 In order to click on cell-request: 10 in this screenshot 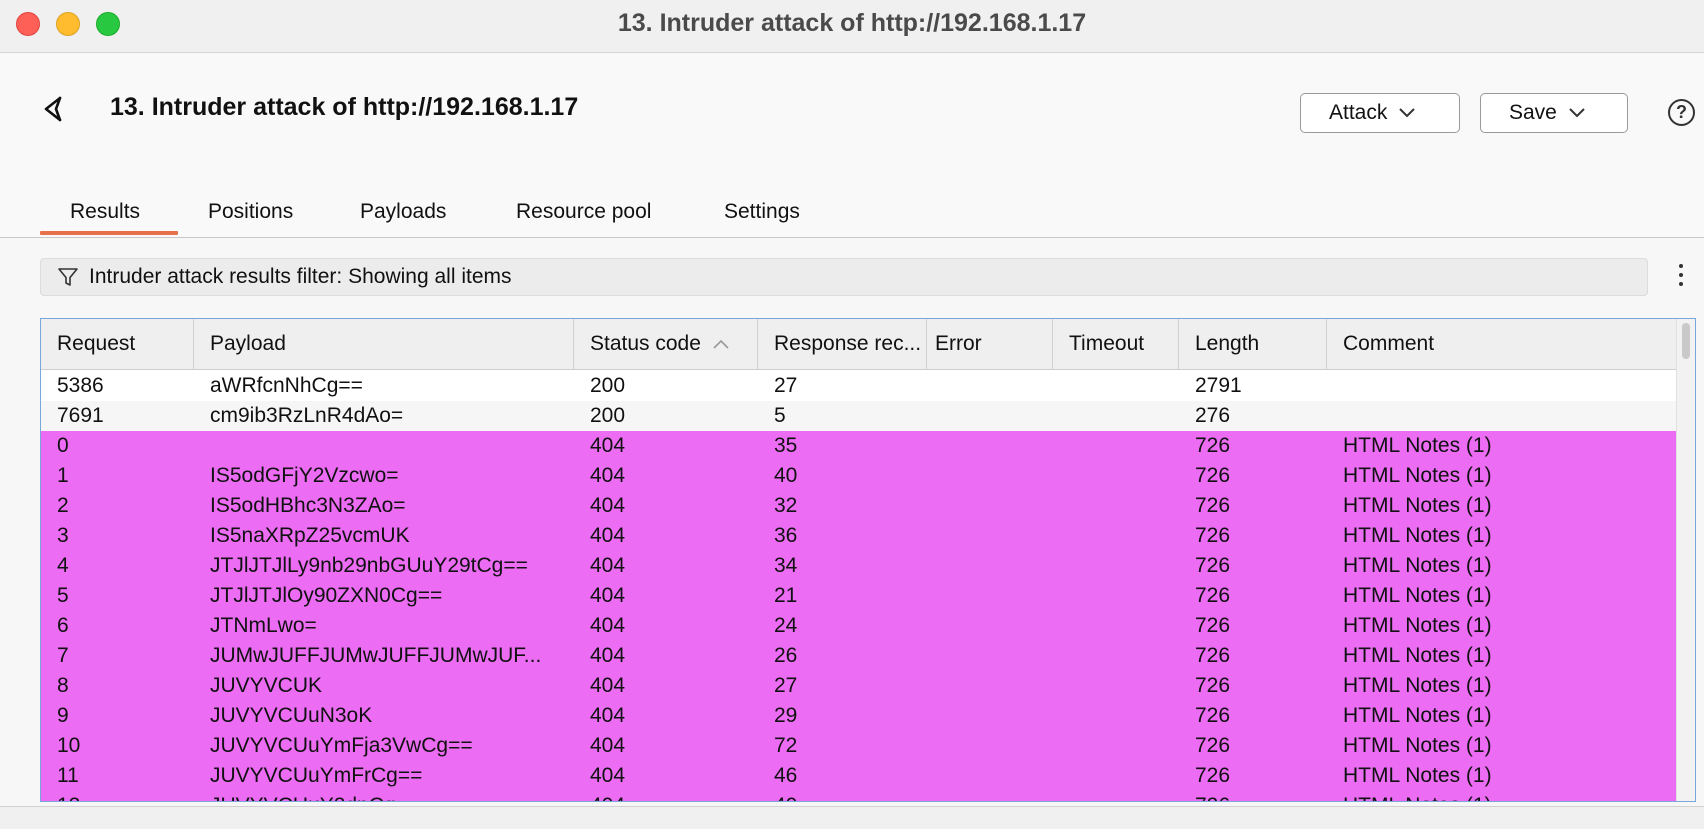, I will do `click(69, 745)`.